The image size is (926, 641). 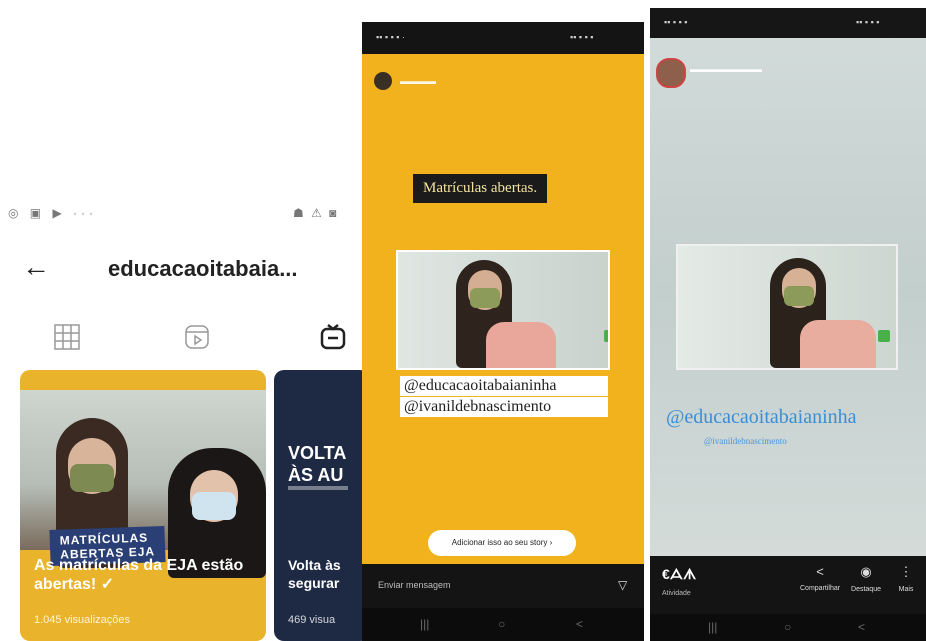 I want to click on phone-status-bar: ▪▪ ▪ ▪ ▪ ▪▪ ▪ ▪ ▪, so click(x=788, y=23).